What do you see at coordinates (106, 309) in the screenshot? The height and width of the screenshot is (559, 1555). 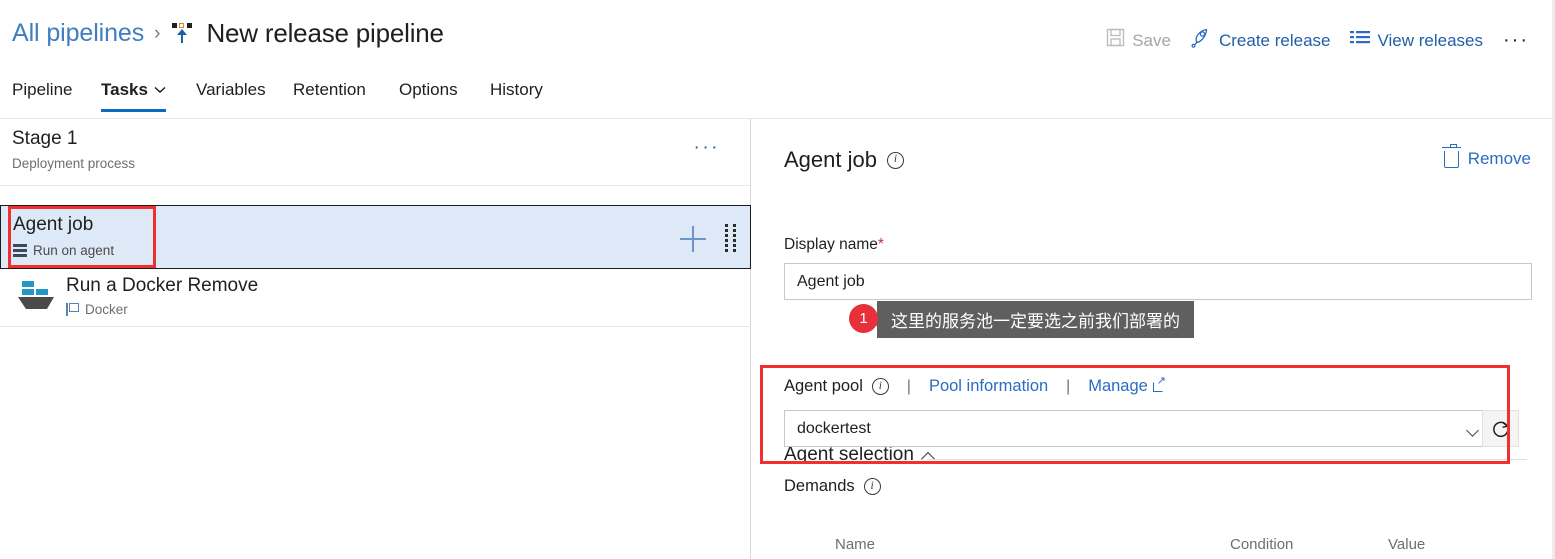 I see `docker-task-subtitle-label: Docker` at bounding box center [106, 309].